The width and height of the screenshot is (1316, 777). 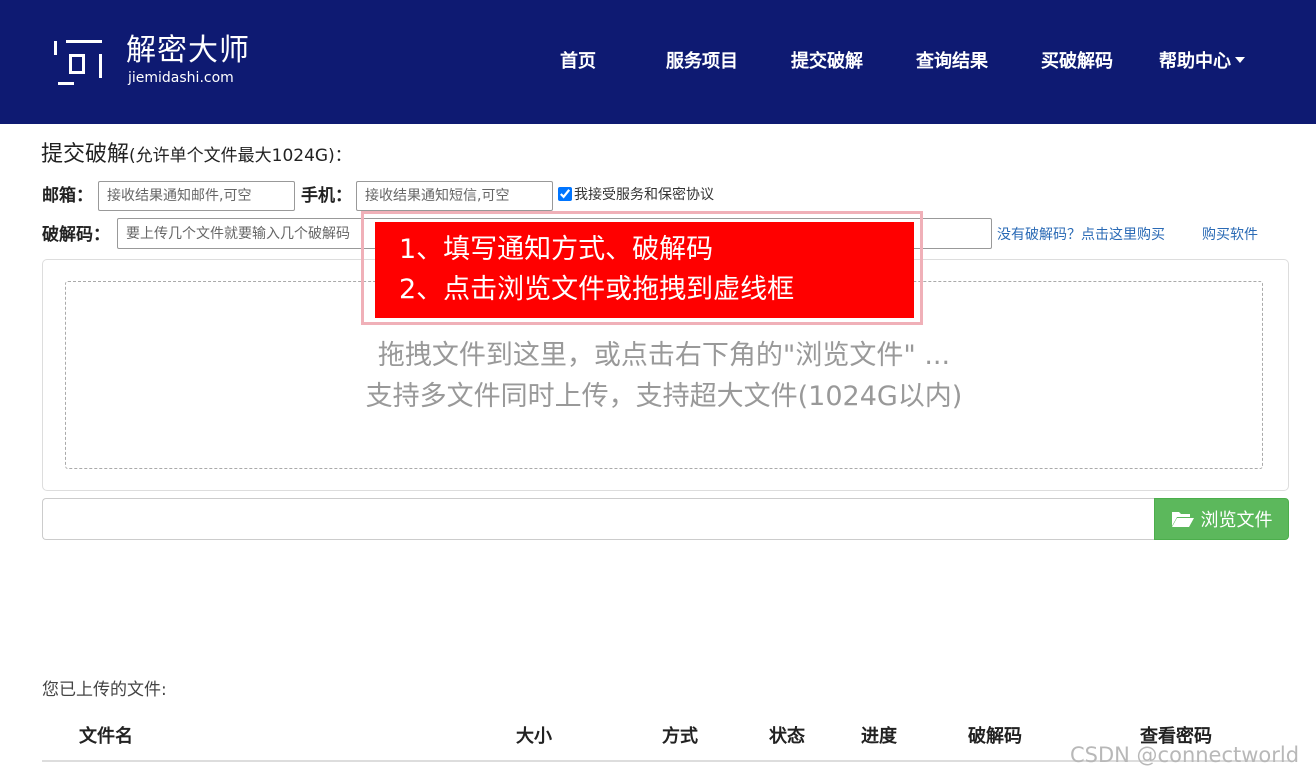 I want to click on watermark: CSDN @connectworld, so click(x=1185, y=755).